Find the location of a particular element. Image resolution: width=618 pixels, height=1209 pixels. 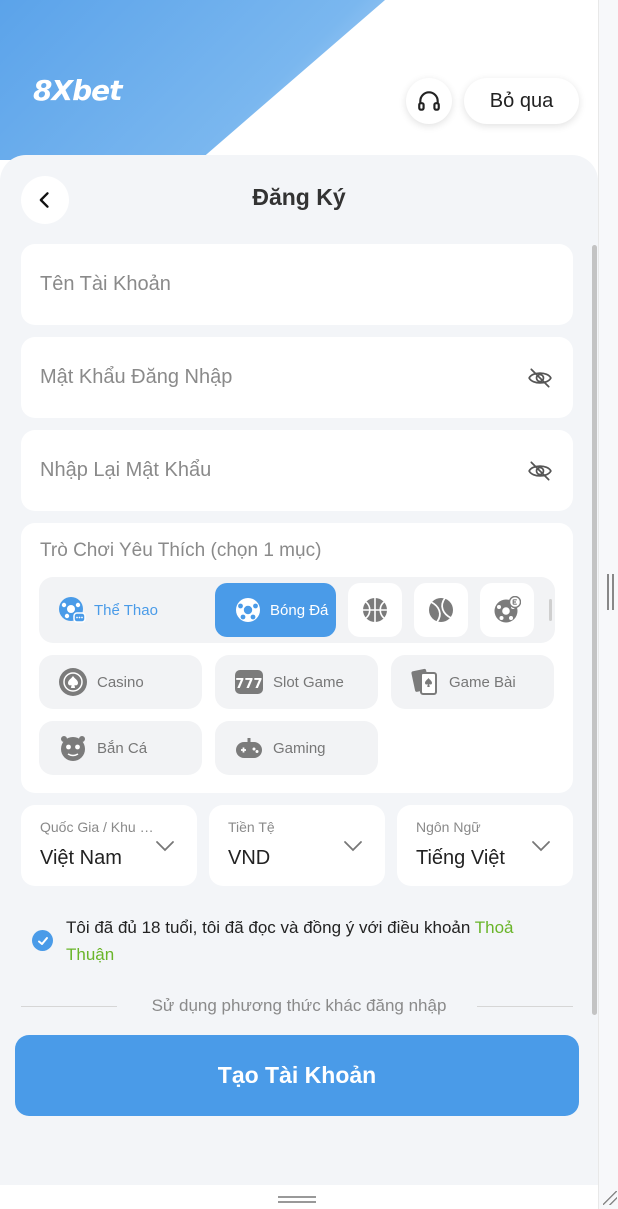

sports-row: Thể Thao Bóng Đá is located at coordinates (297, 610).